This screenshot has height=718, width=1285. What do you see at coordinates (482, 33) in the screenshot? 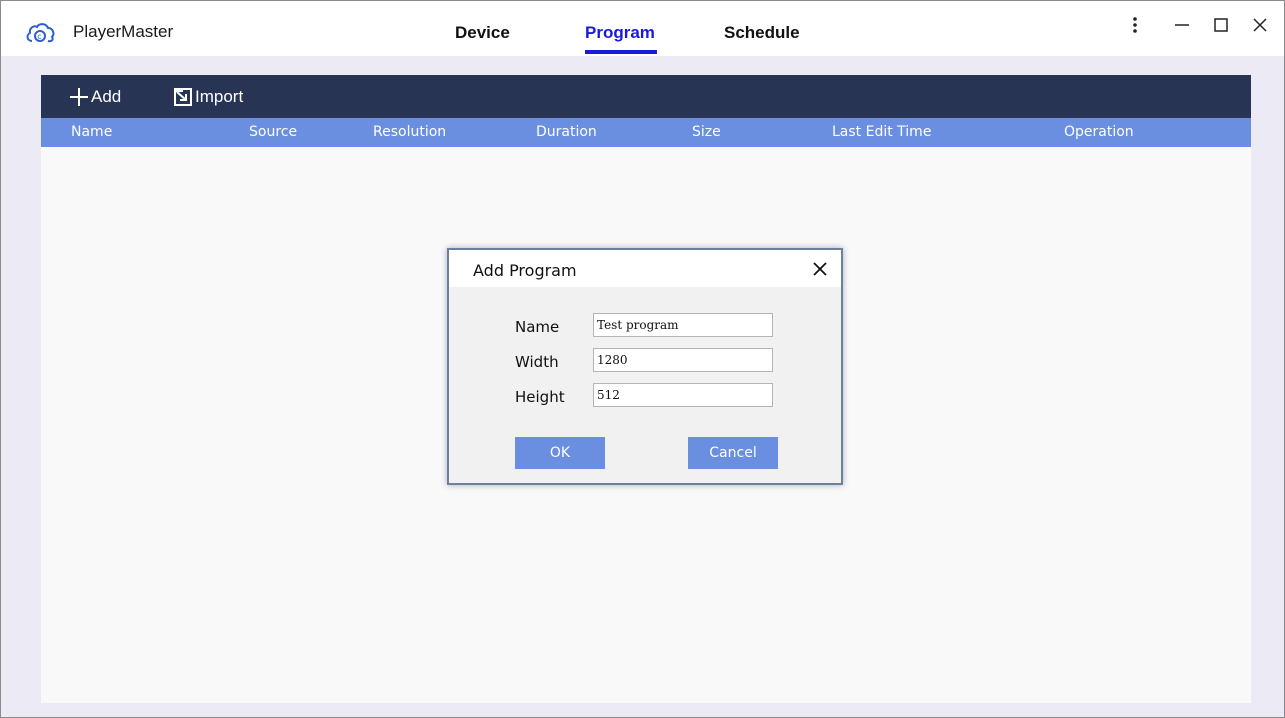
I see `tab-device: Device` at bounding box center [482, 33].